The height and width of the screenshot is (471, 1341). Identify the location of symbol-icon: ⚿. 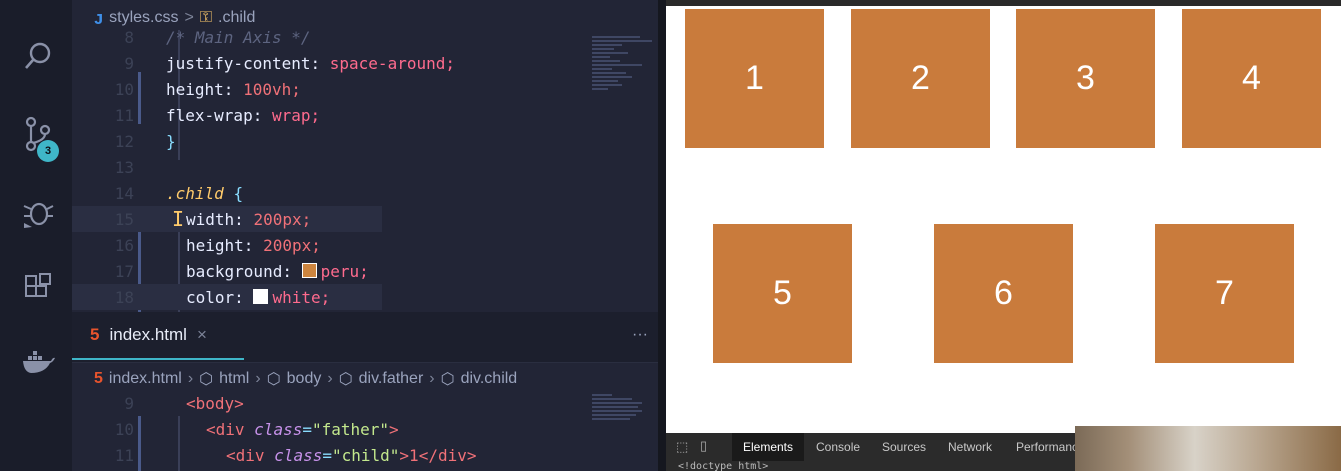
(206, 17).